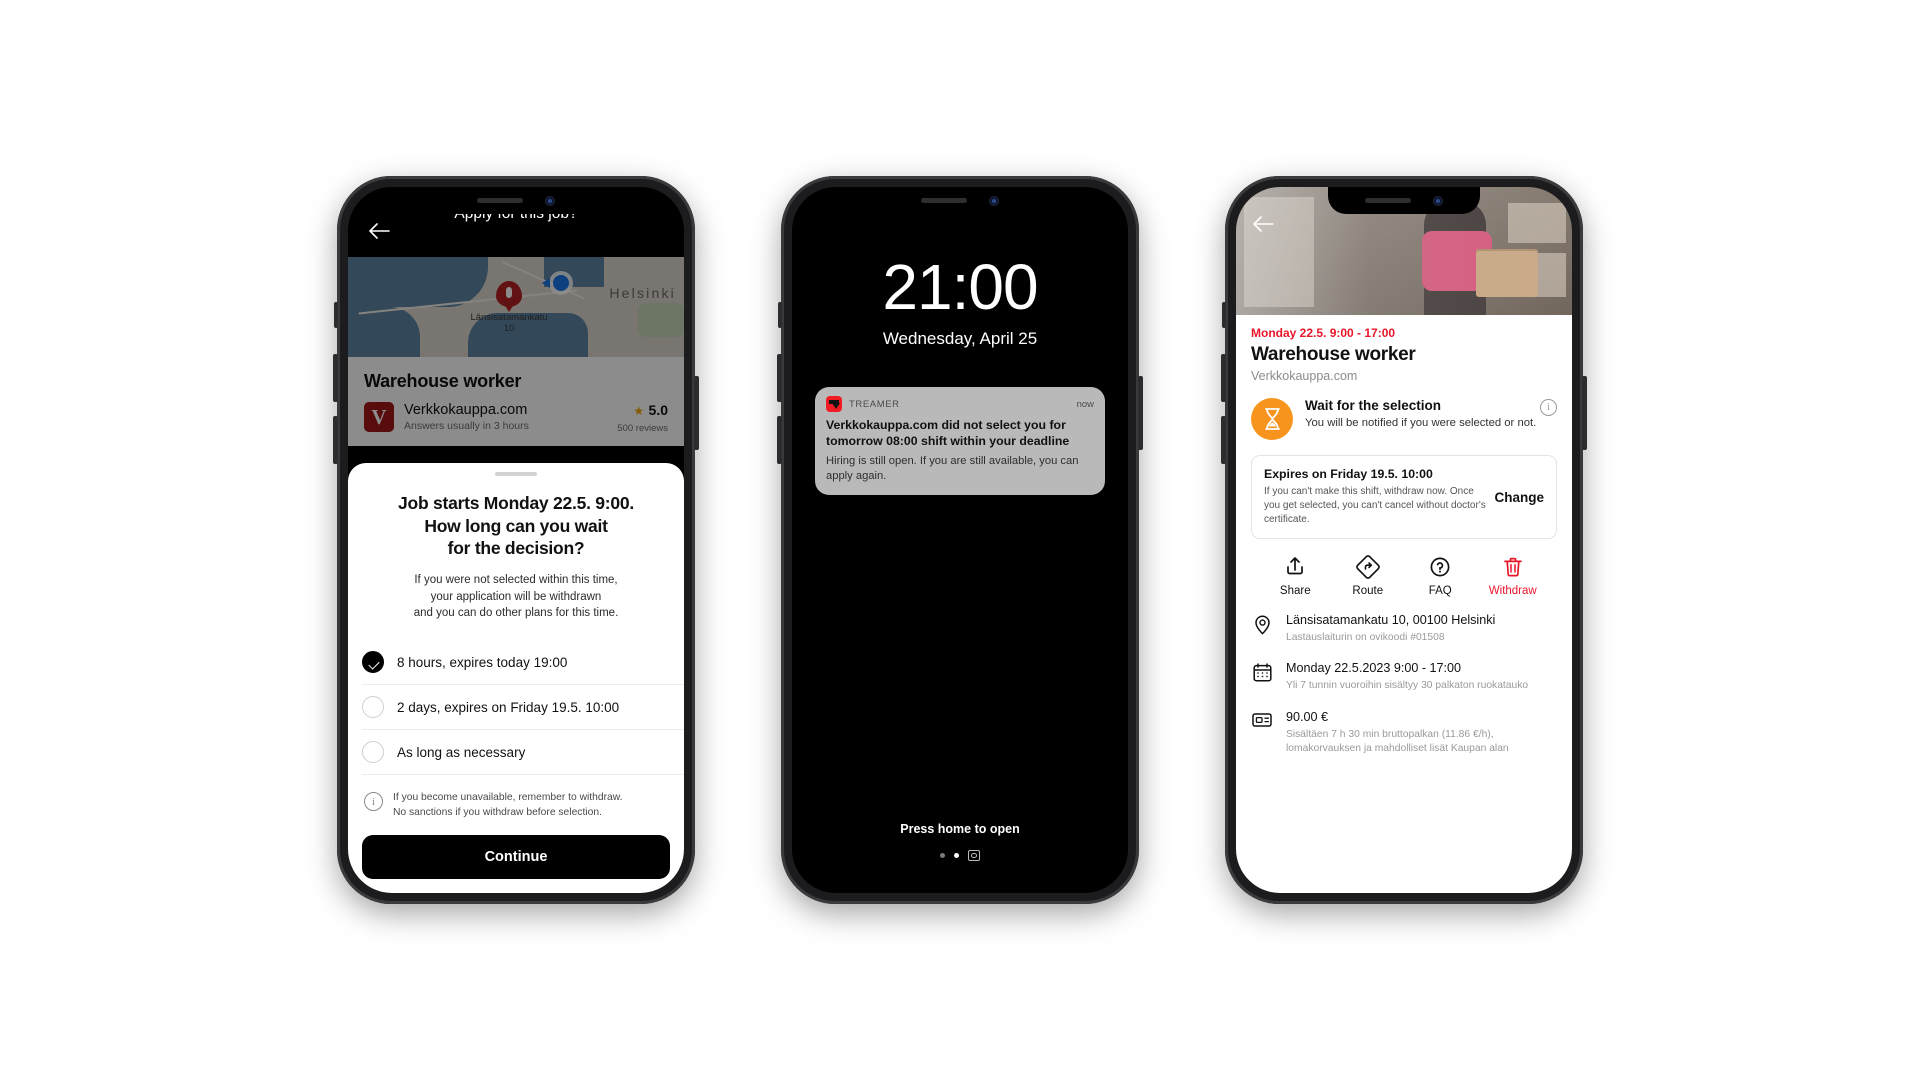 This screenshot has width=1920, height=1080. What do you see at coordinates (1295, 576) in the screenshot?
I see `share-button: Share` at bounding box center [1295, 576].